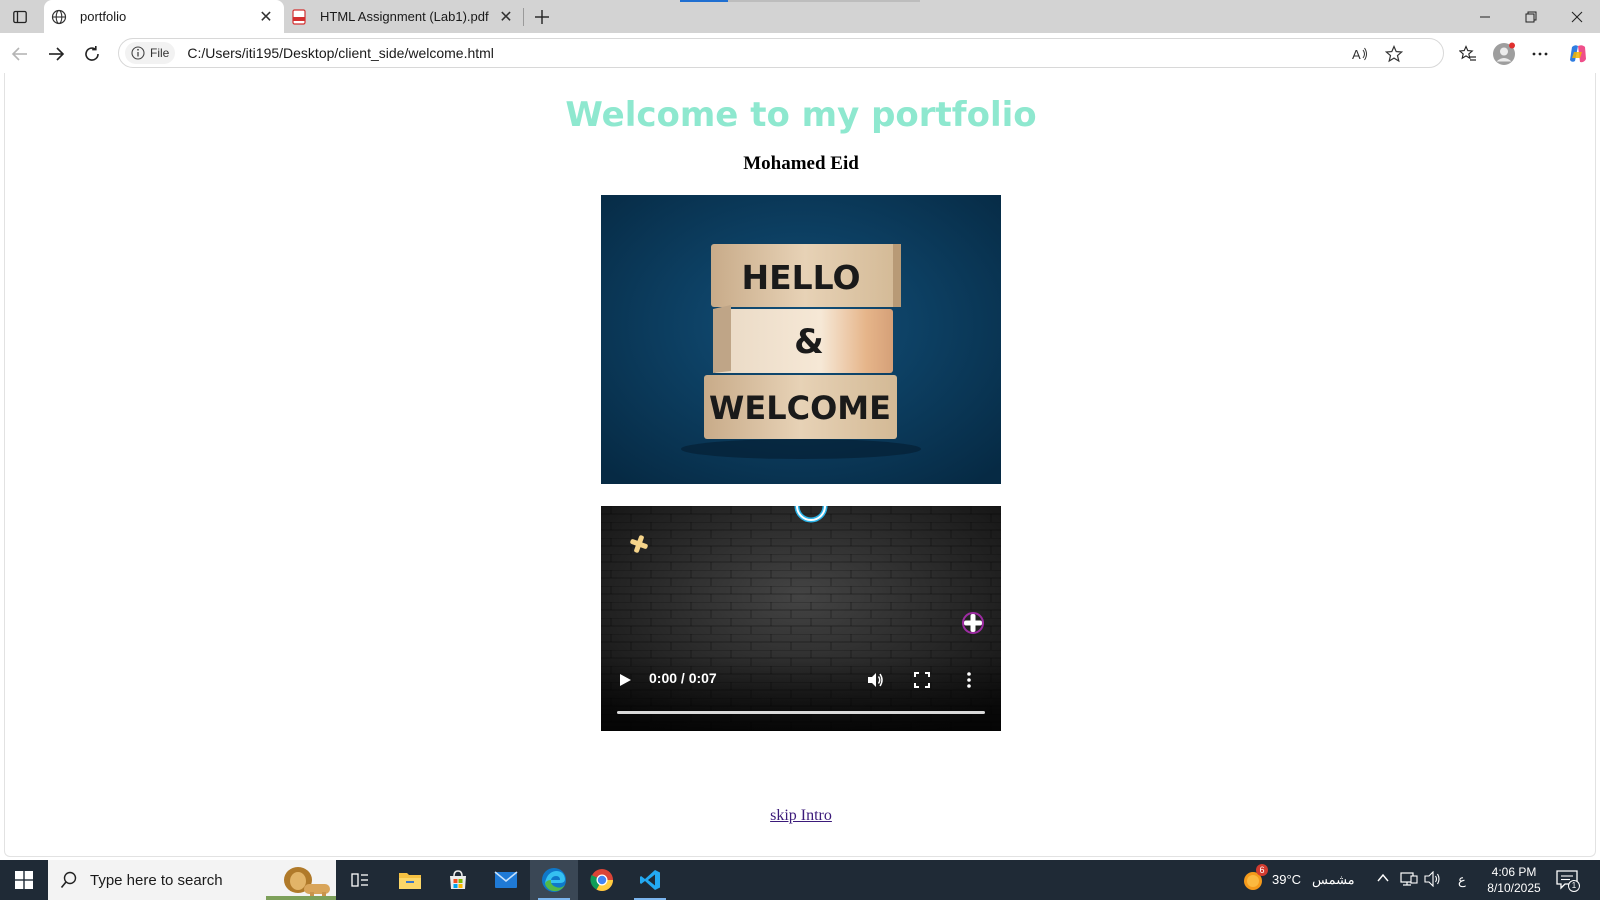  I want to click on start-button, so click(24, 880).